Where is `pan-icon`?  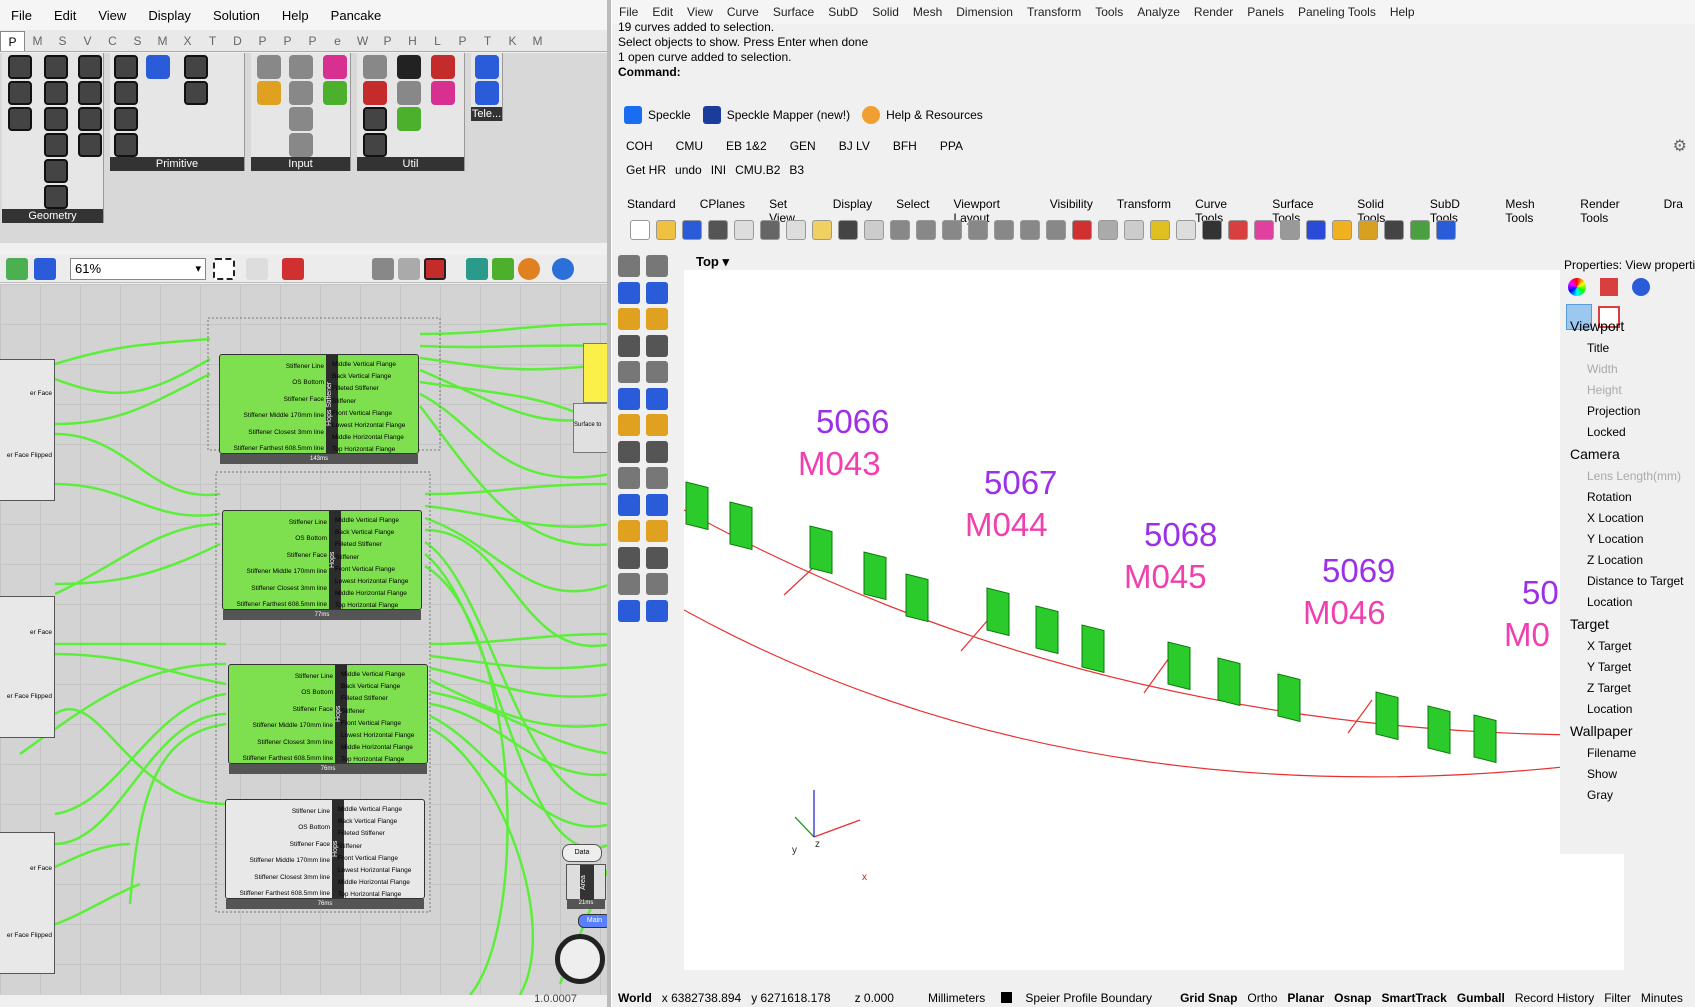 pan-icon is located at coordinates (874, 230).